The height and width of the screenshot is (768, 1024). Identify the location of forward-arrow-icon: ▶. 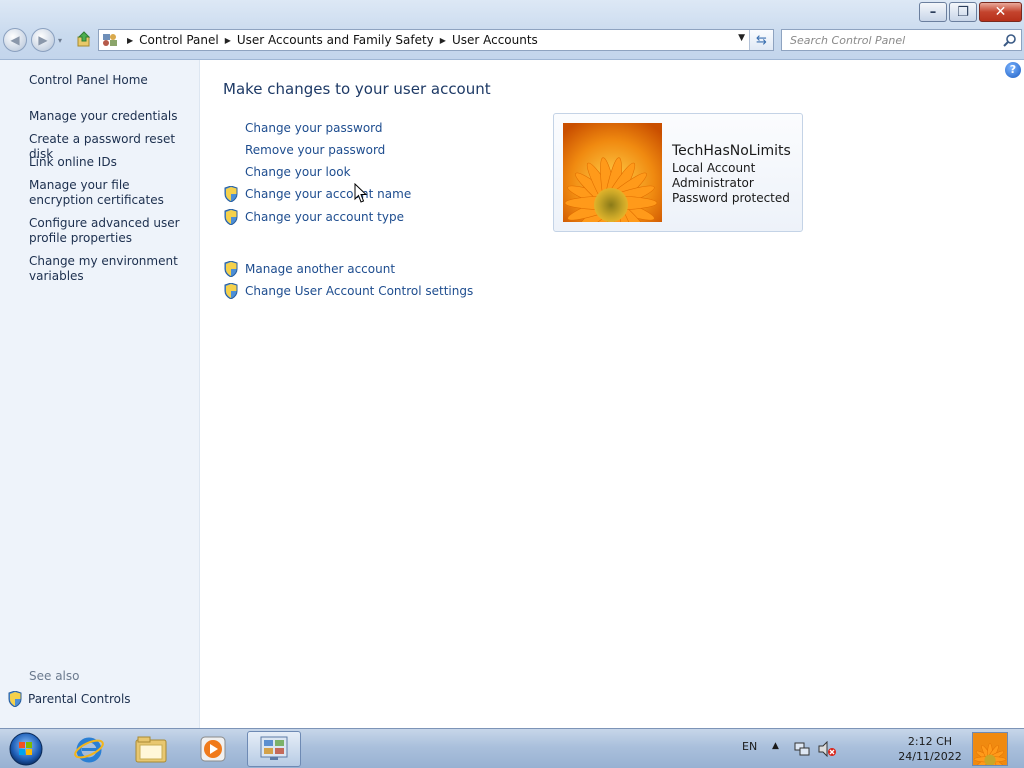
(43, 40).